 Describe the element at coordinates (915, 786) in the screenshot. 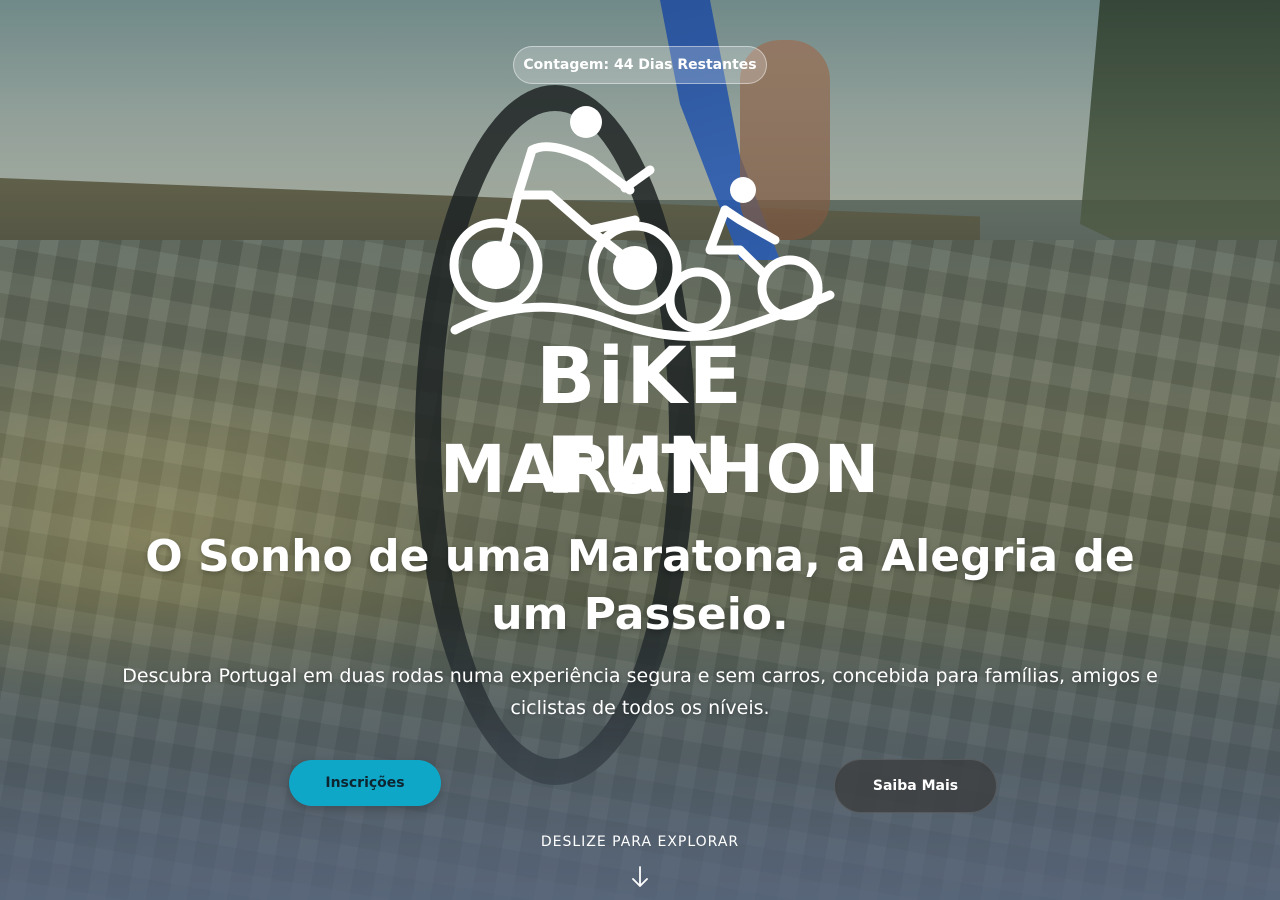

I see `learn-more-button: Saiba Mais` at that location.